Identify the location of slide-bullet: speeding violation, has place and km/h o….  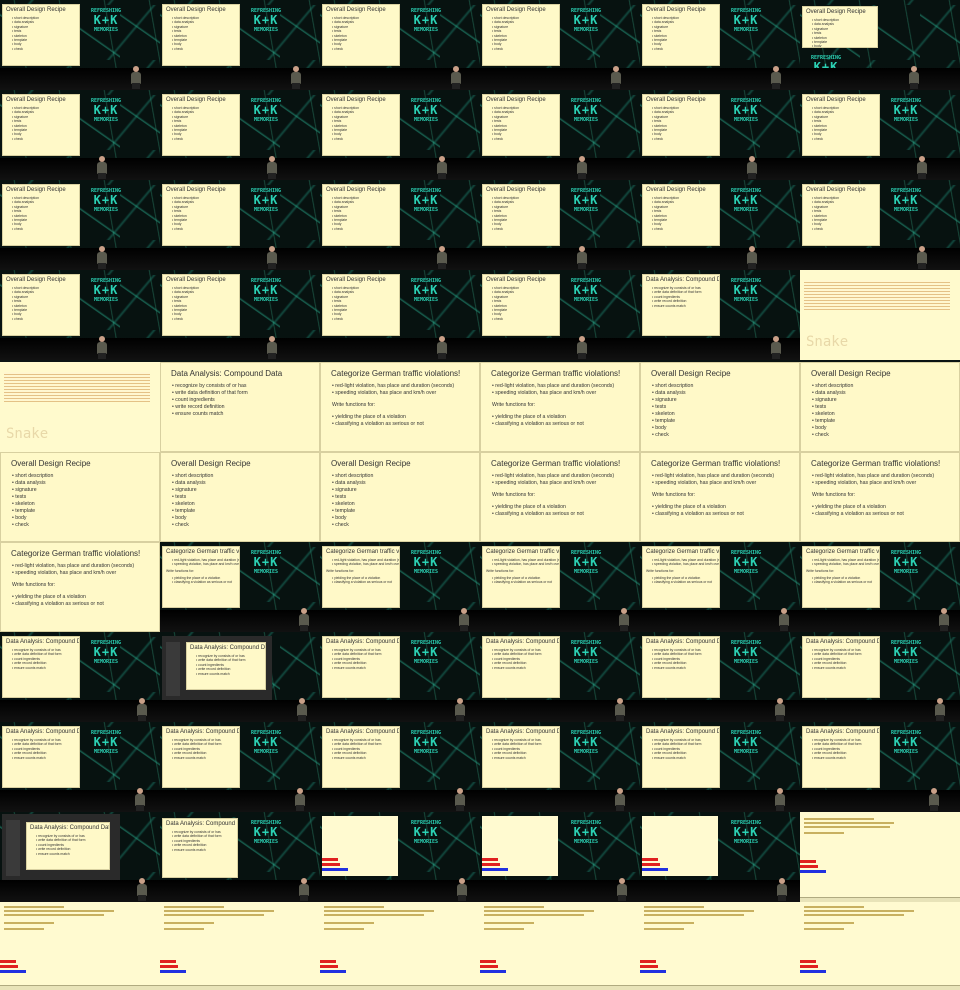
(685, 564).